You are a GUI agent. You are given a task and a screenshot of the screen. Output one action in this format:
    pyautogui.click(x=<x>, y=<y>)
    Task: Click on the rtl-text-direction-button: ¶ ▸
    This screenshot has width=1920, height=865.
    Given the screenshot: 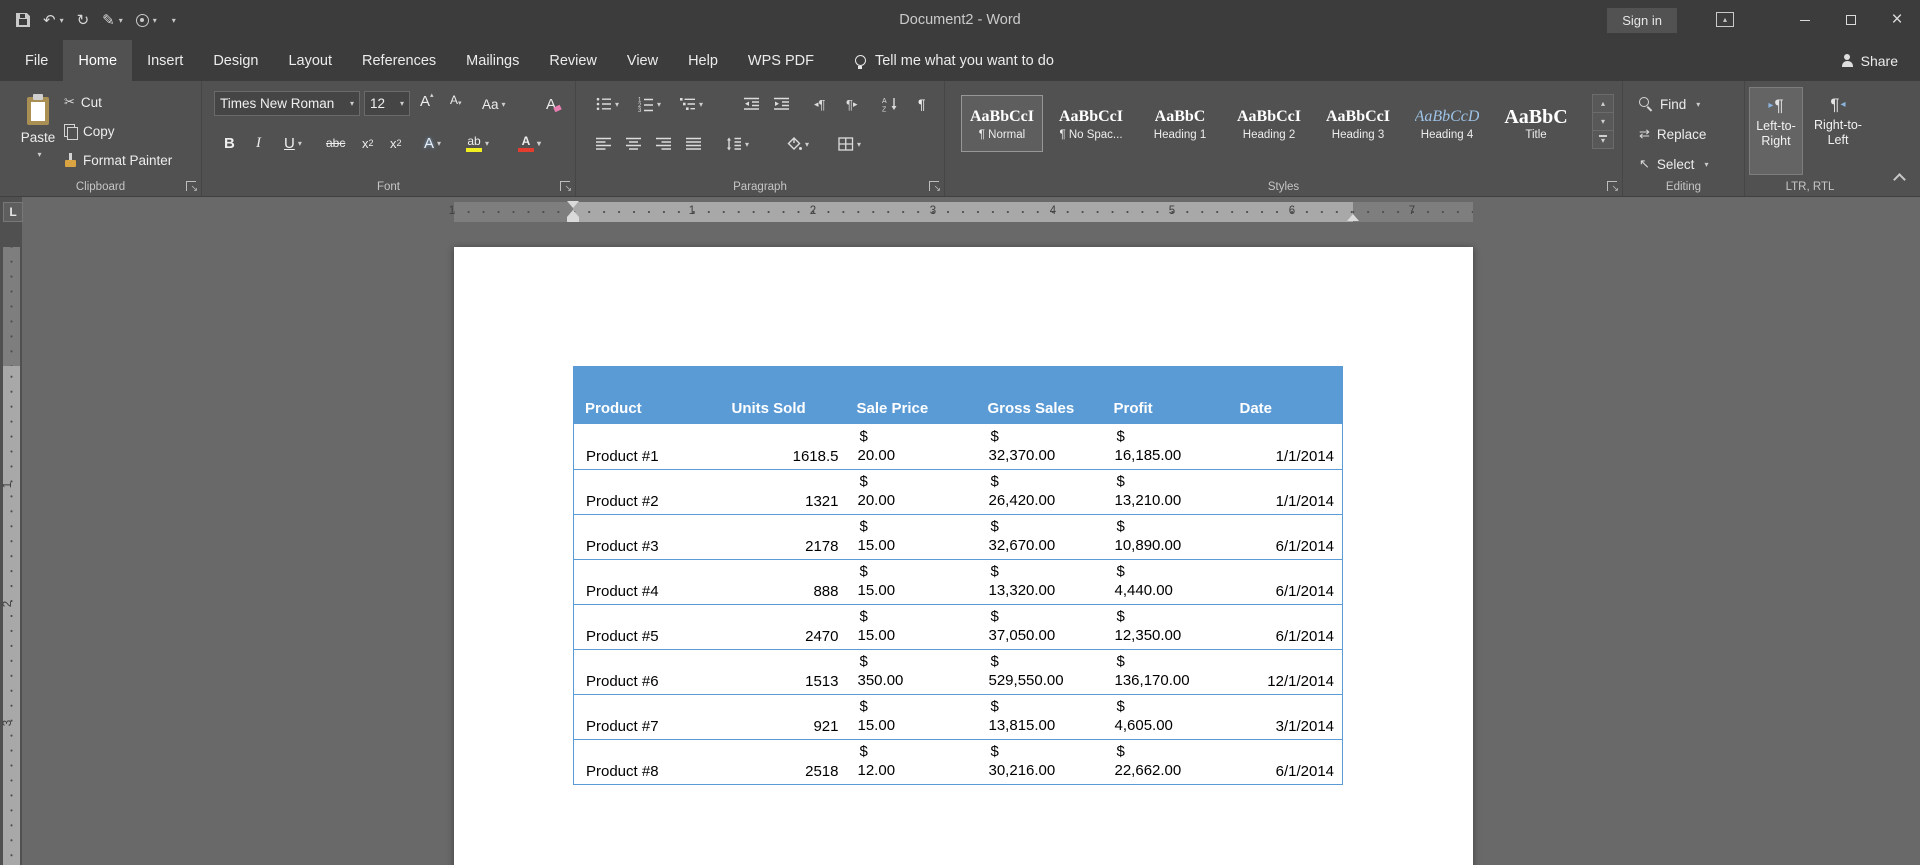 What is the action you would take?
    pyautogui.click(x=852, y=104)
    